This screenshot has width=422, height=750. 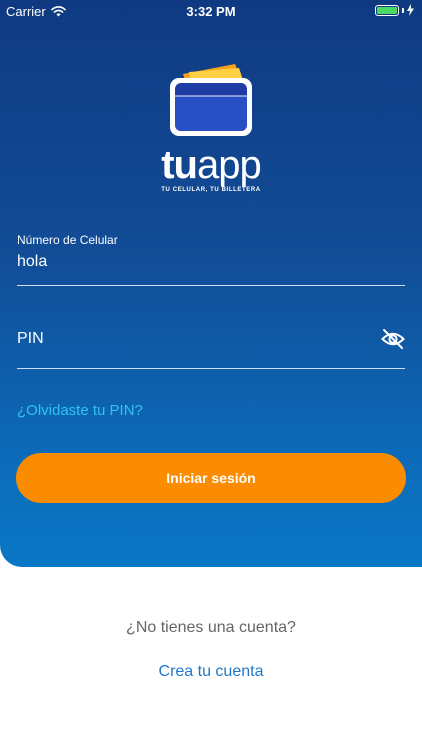 What do you see at coordinates (211, 344) in the screenshot?
I see `pin-field: PIN` at bounding box center [211, 344].